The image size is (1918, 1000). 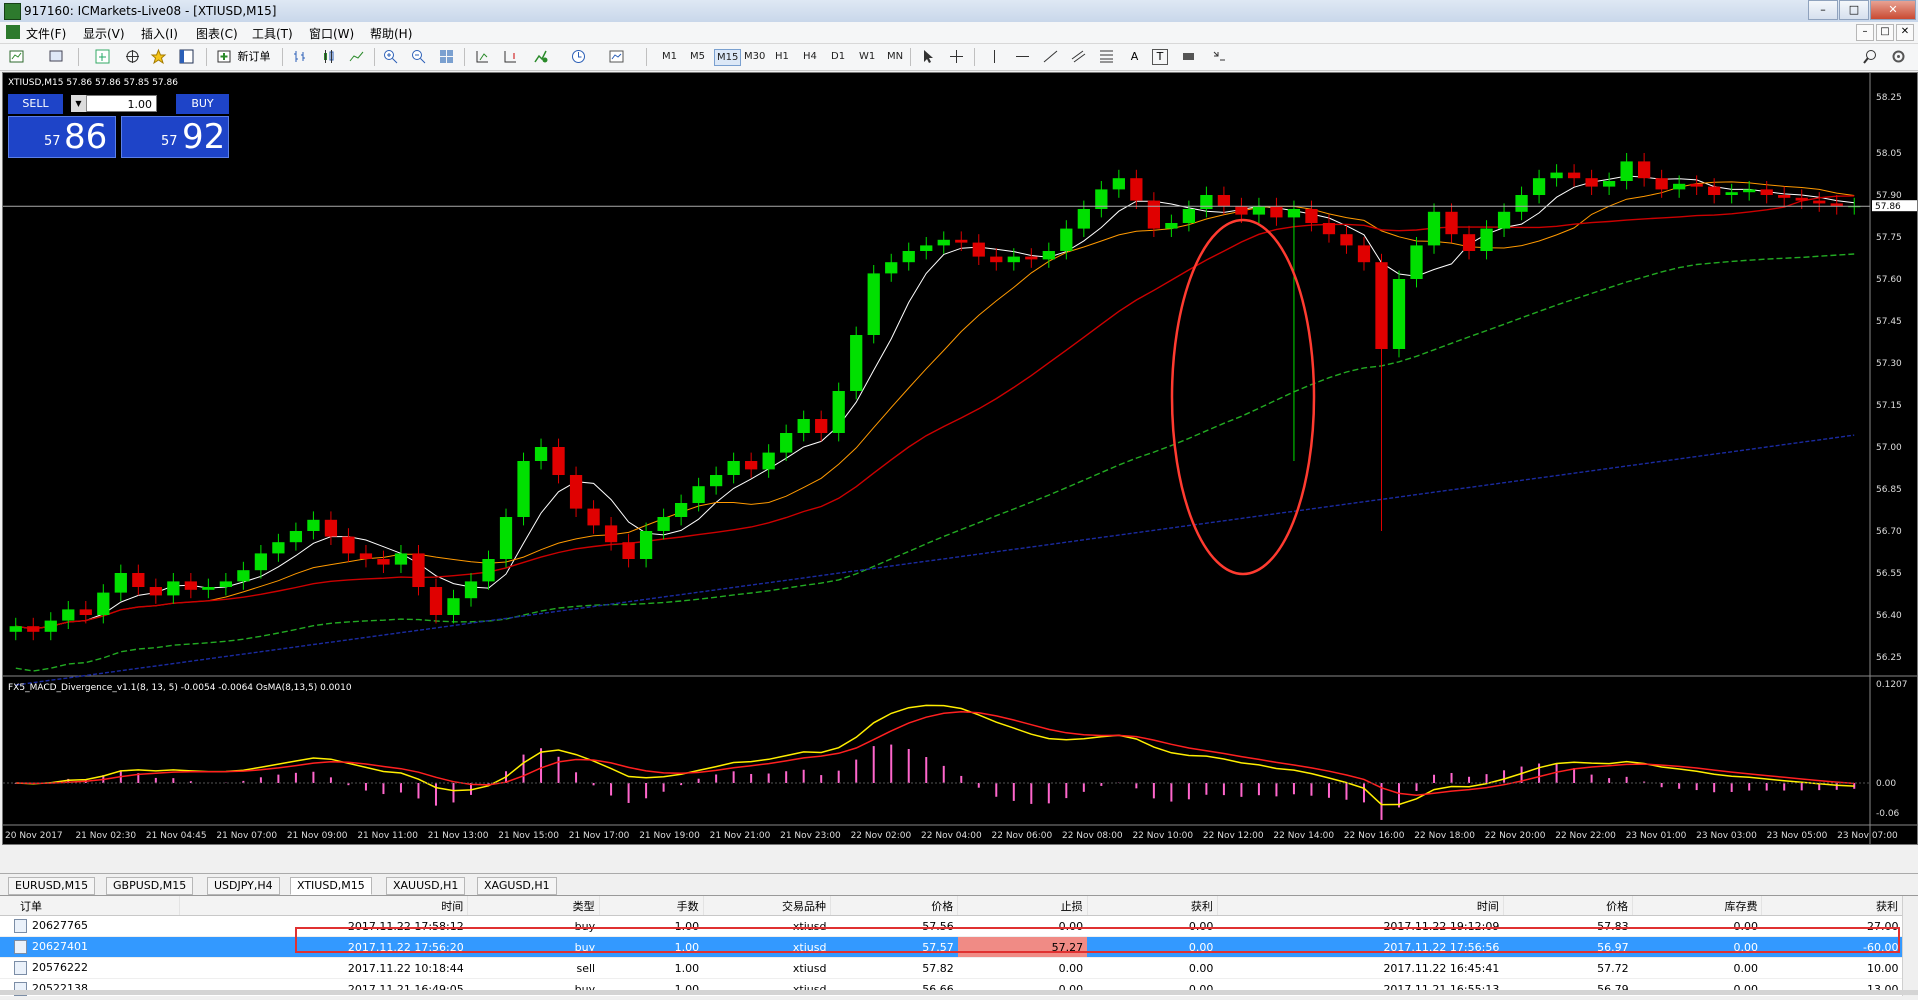 What do you see at coordinates (1832, 906) in the screenshot?
I see `col-profit: 获利` at bounding box center [1832, 906].